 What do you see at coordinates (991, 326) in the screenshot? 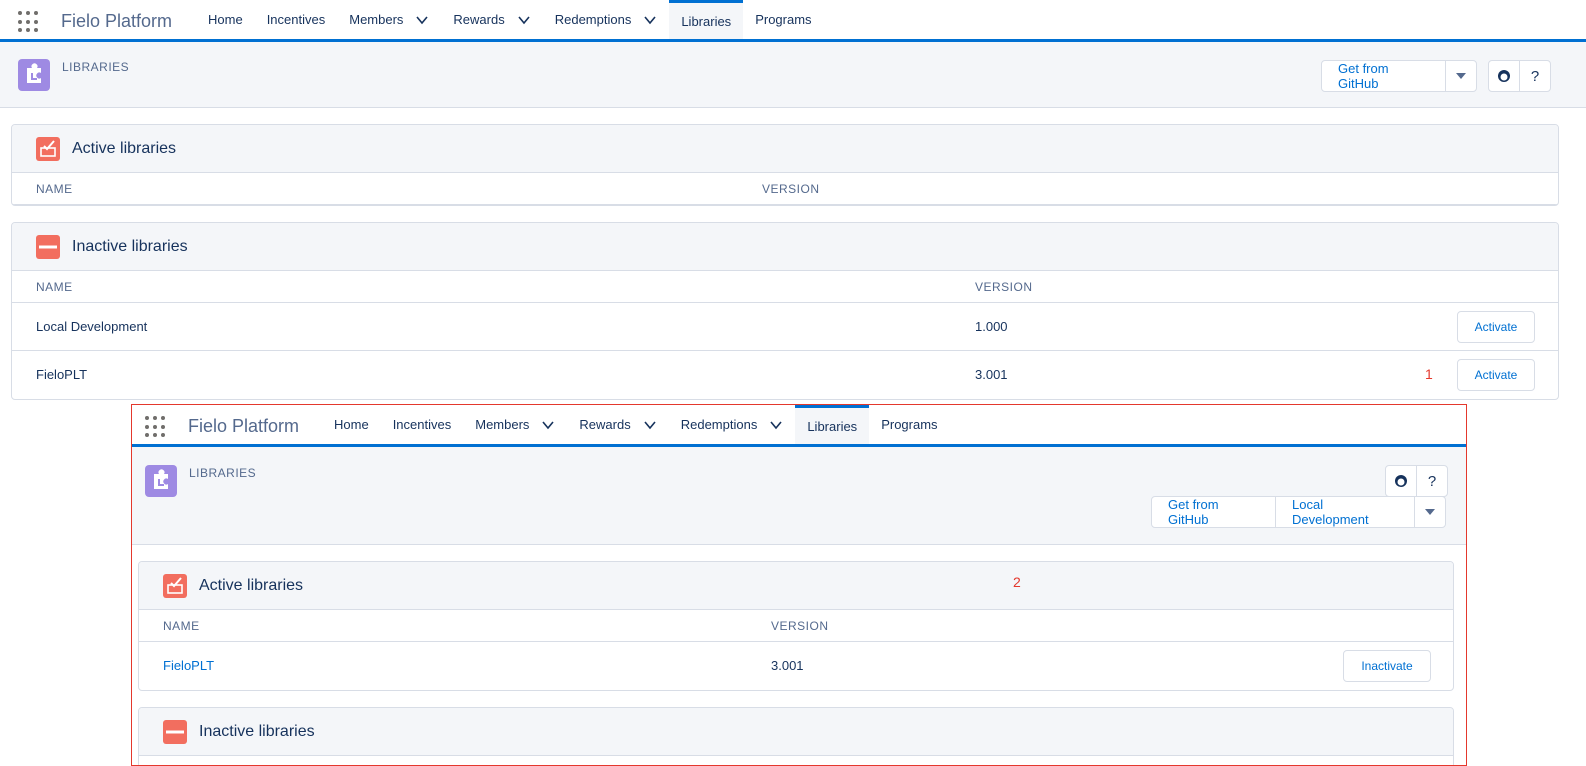
I see `library-version: 1.000` at bounding box center [991, 326].